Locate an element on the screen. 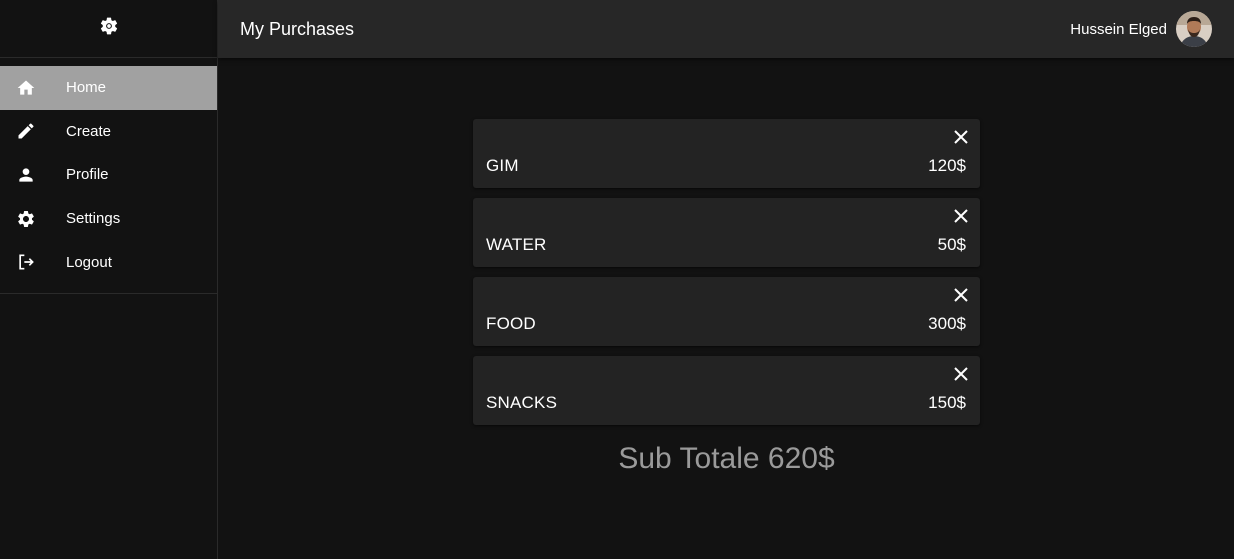 Image resolution: width=1234 pixels, height=559 pixels. sidebar-item-profile: Profile is located at coordinates (108, 175).